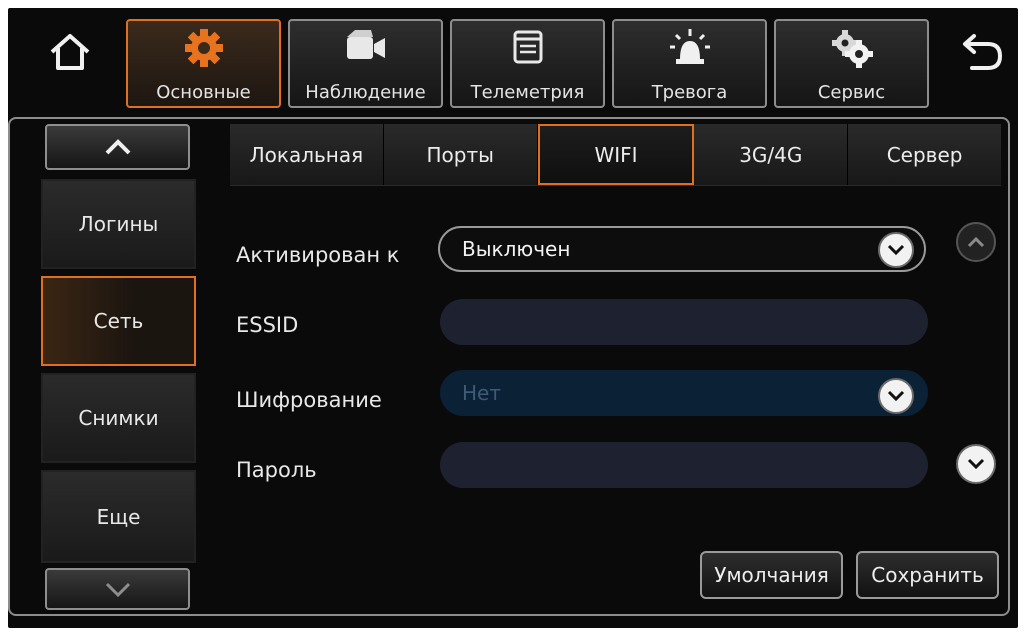 This screenshot has width=1026, height=632. I want to click on defaults-button: Умолчания, so click(771, 575).